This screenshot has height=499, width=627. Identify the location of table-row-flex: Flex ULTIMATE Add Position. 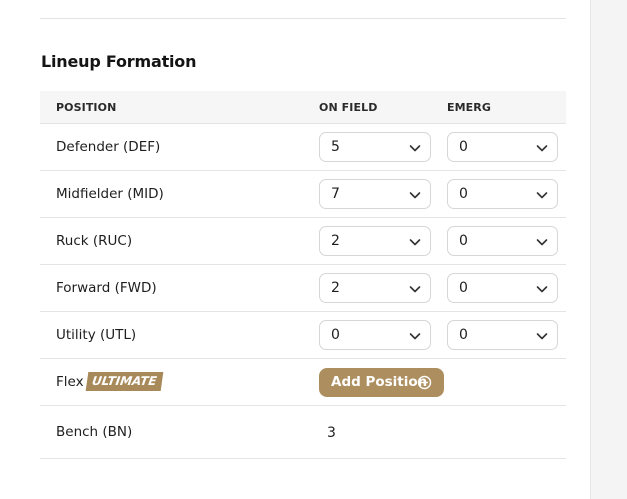
(303, 382).